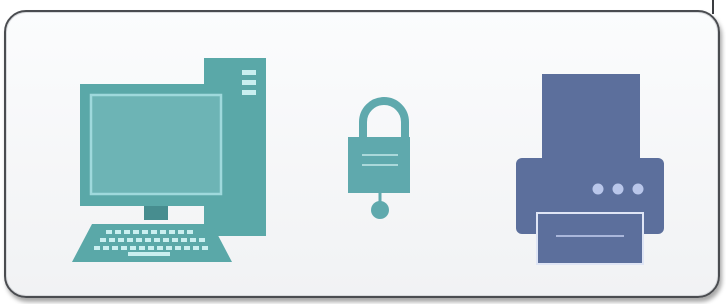 The image size is (726, 304). What do you see at coordinates (156, 213) in the screenshot?
I see `monitor-stand` at bounding box center [156, 213].